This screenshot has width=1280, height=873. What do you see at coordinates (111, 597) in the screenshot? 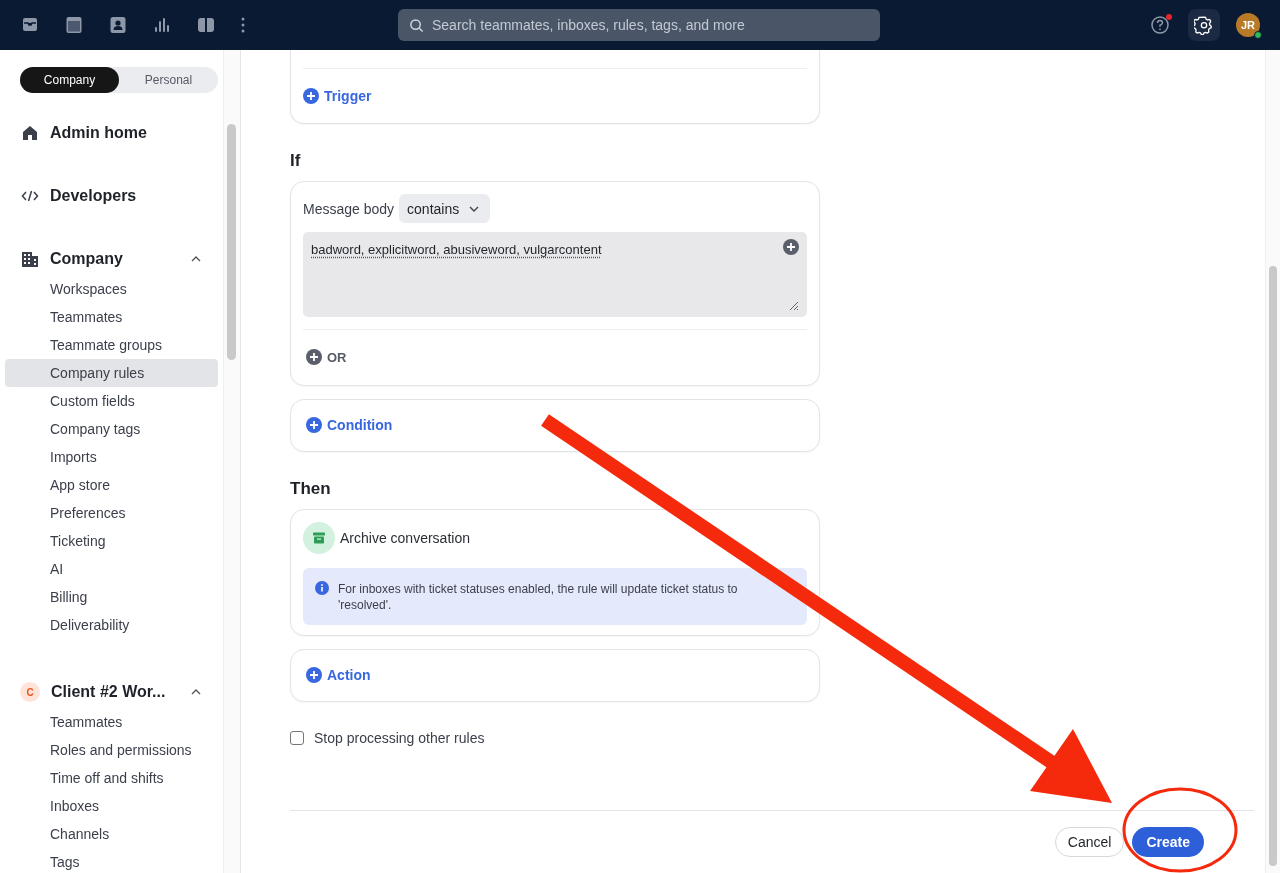
I see `sidebar-item: Billing` at bounding box center [111, 597].